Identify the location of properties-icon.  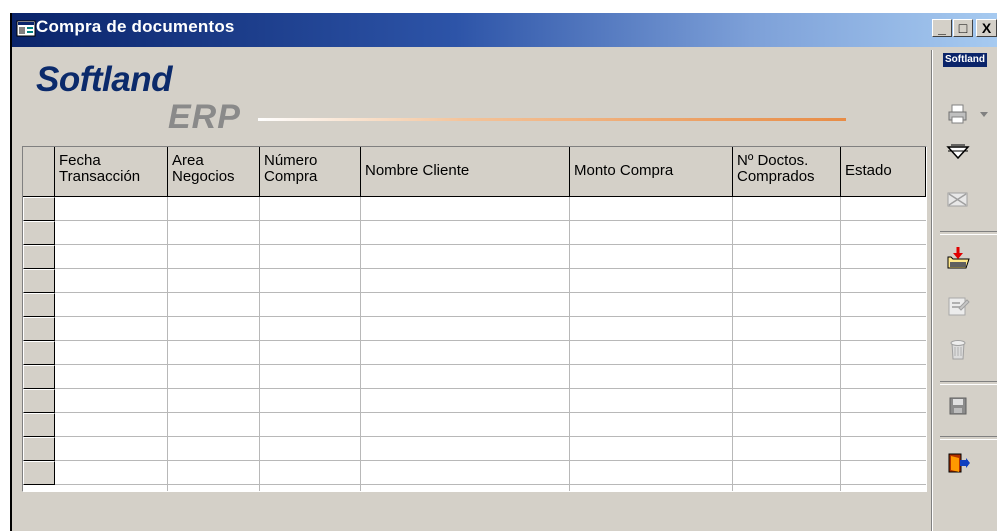
(959, 306).